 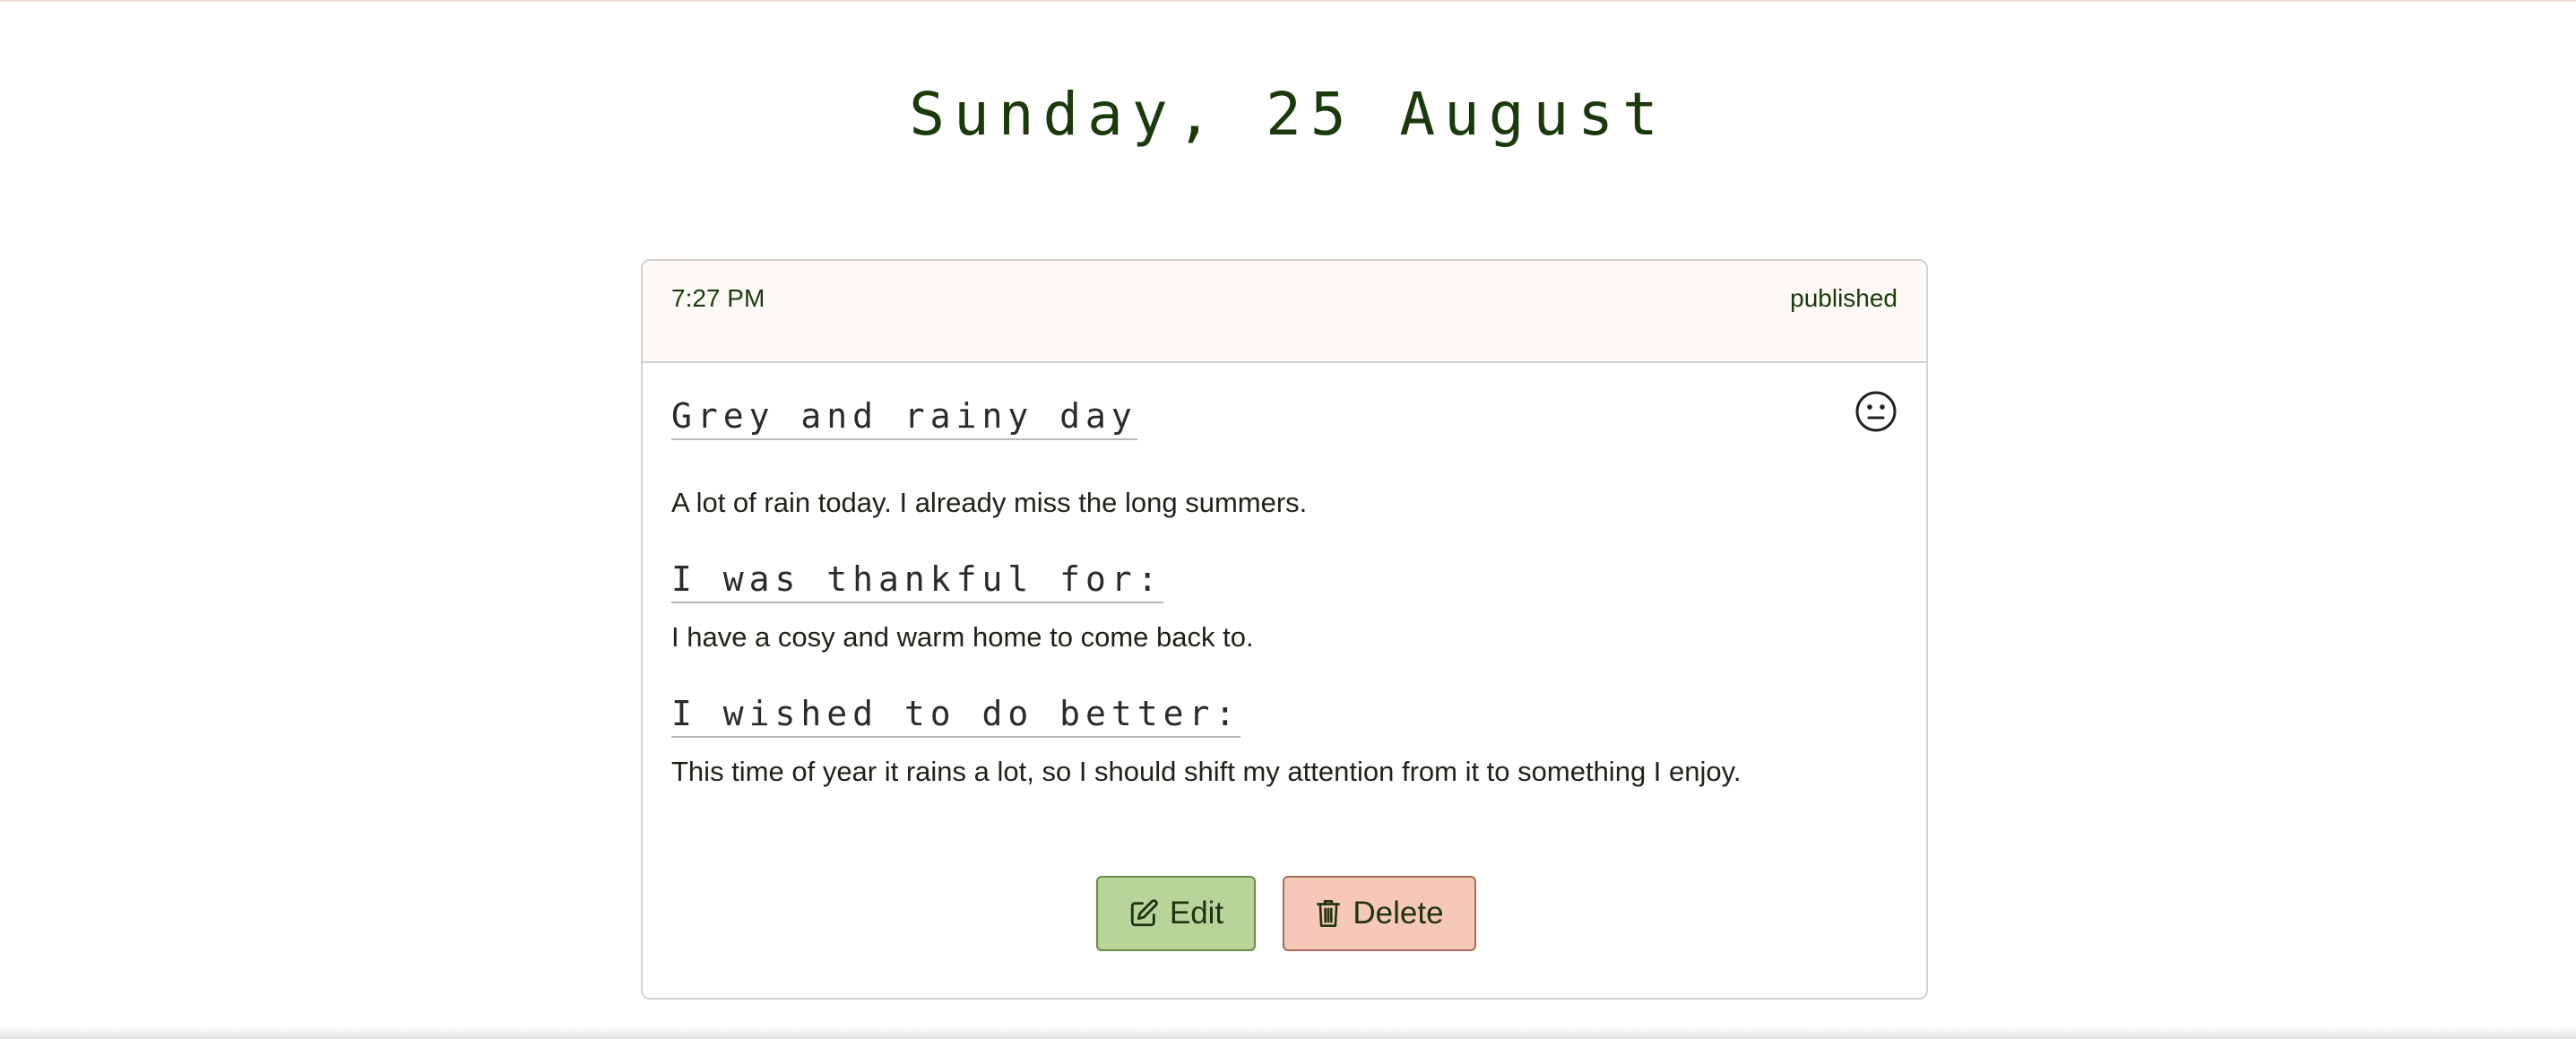 I want to click on do-better-heading: I wished to do better:, so click(x=956, y=716).